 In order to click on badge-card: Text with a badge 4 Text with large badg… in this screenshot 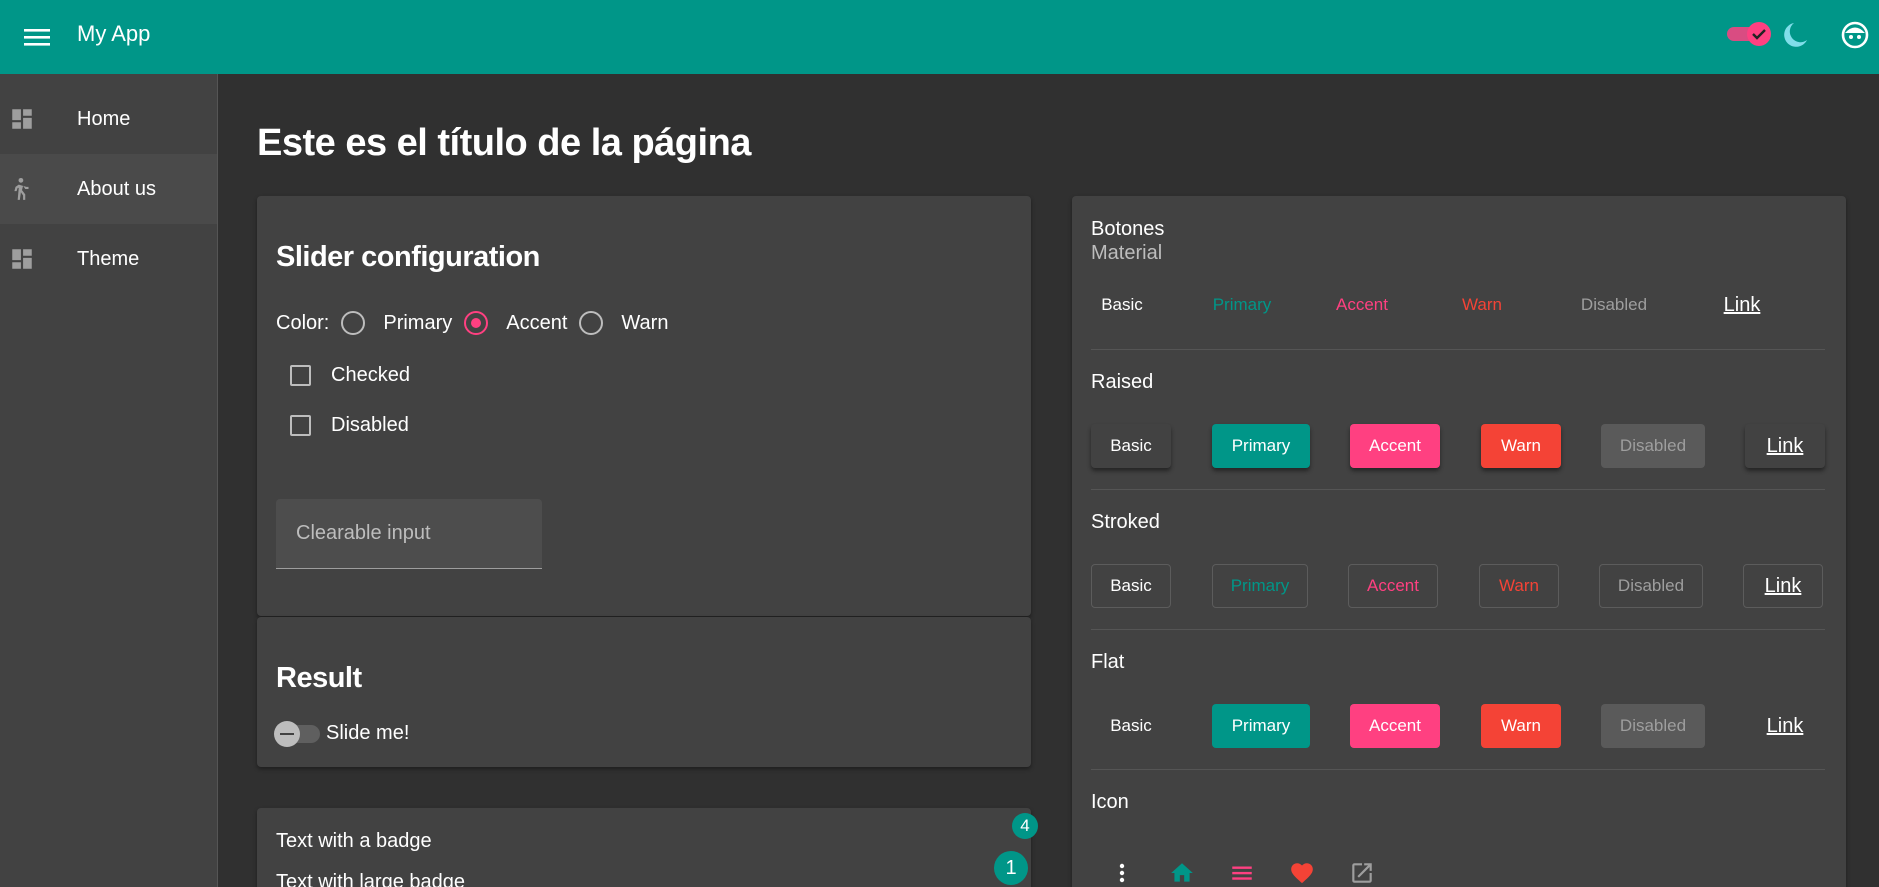, I will do `click(647, 847)`.